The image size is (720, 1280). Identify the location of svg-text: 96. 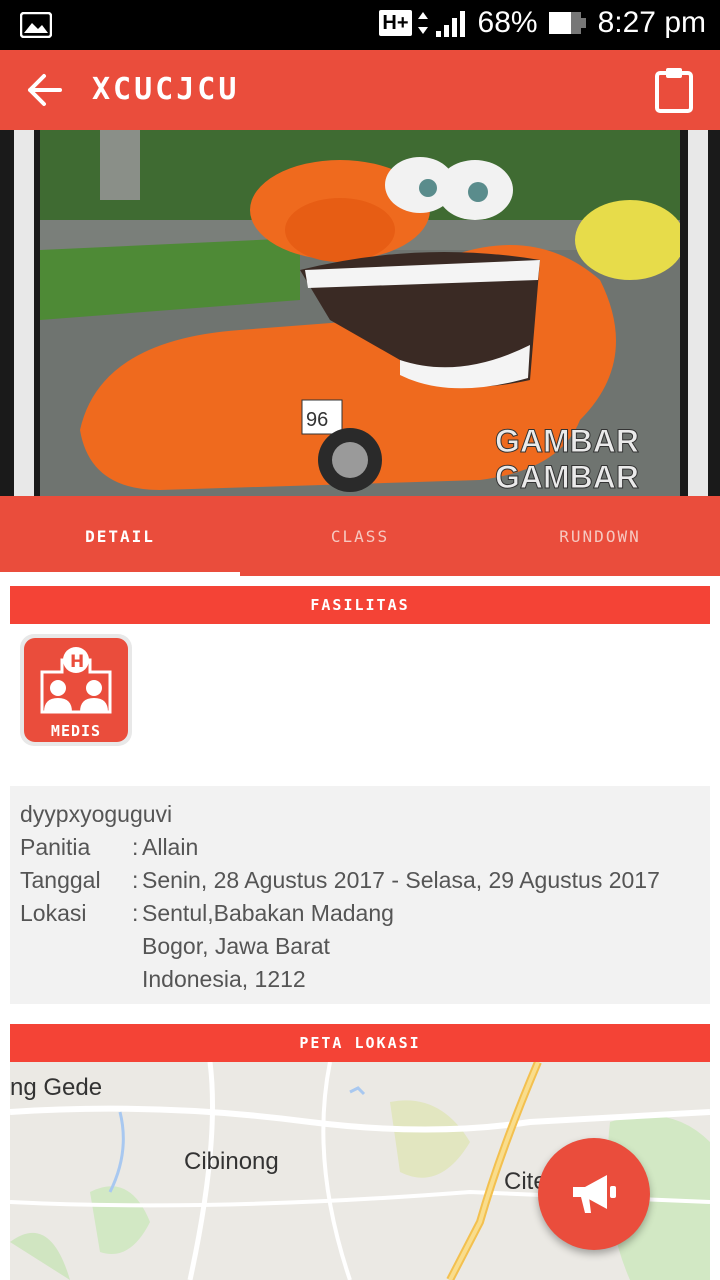
(317, 420).